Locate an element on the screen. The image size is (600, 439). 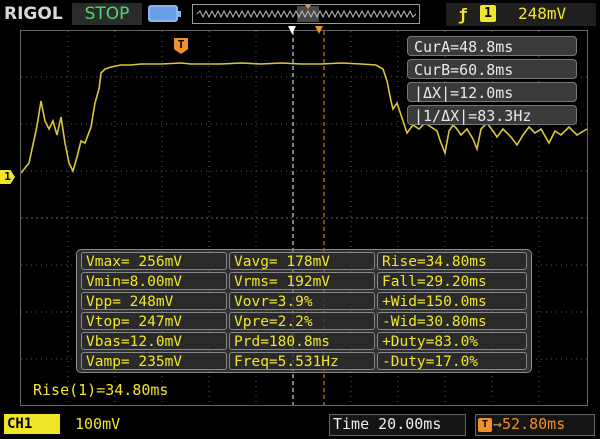
meas-cell: Vmax= 256mV is located at coordinates (154, 261).